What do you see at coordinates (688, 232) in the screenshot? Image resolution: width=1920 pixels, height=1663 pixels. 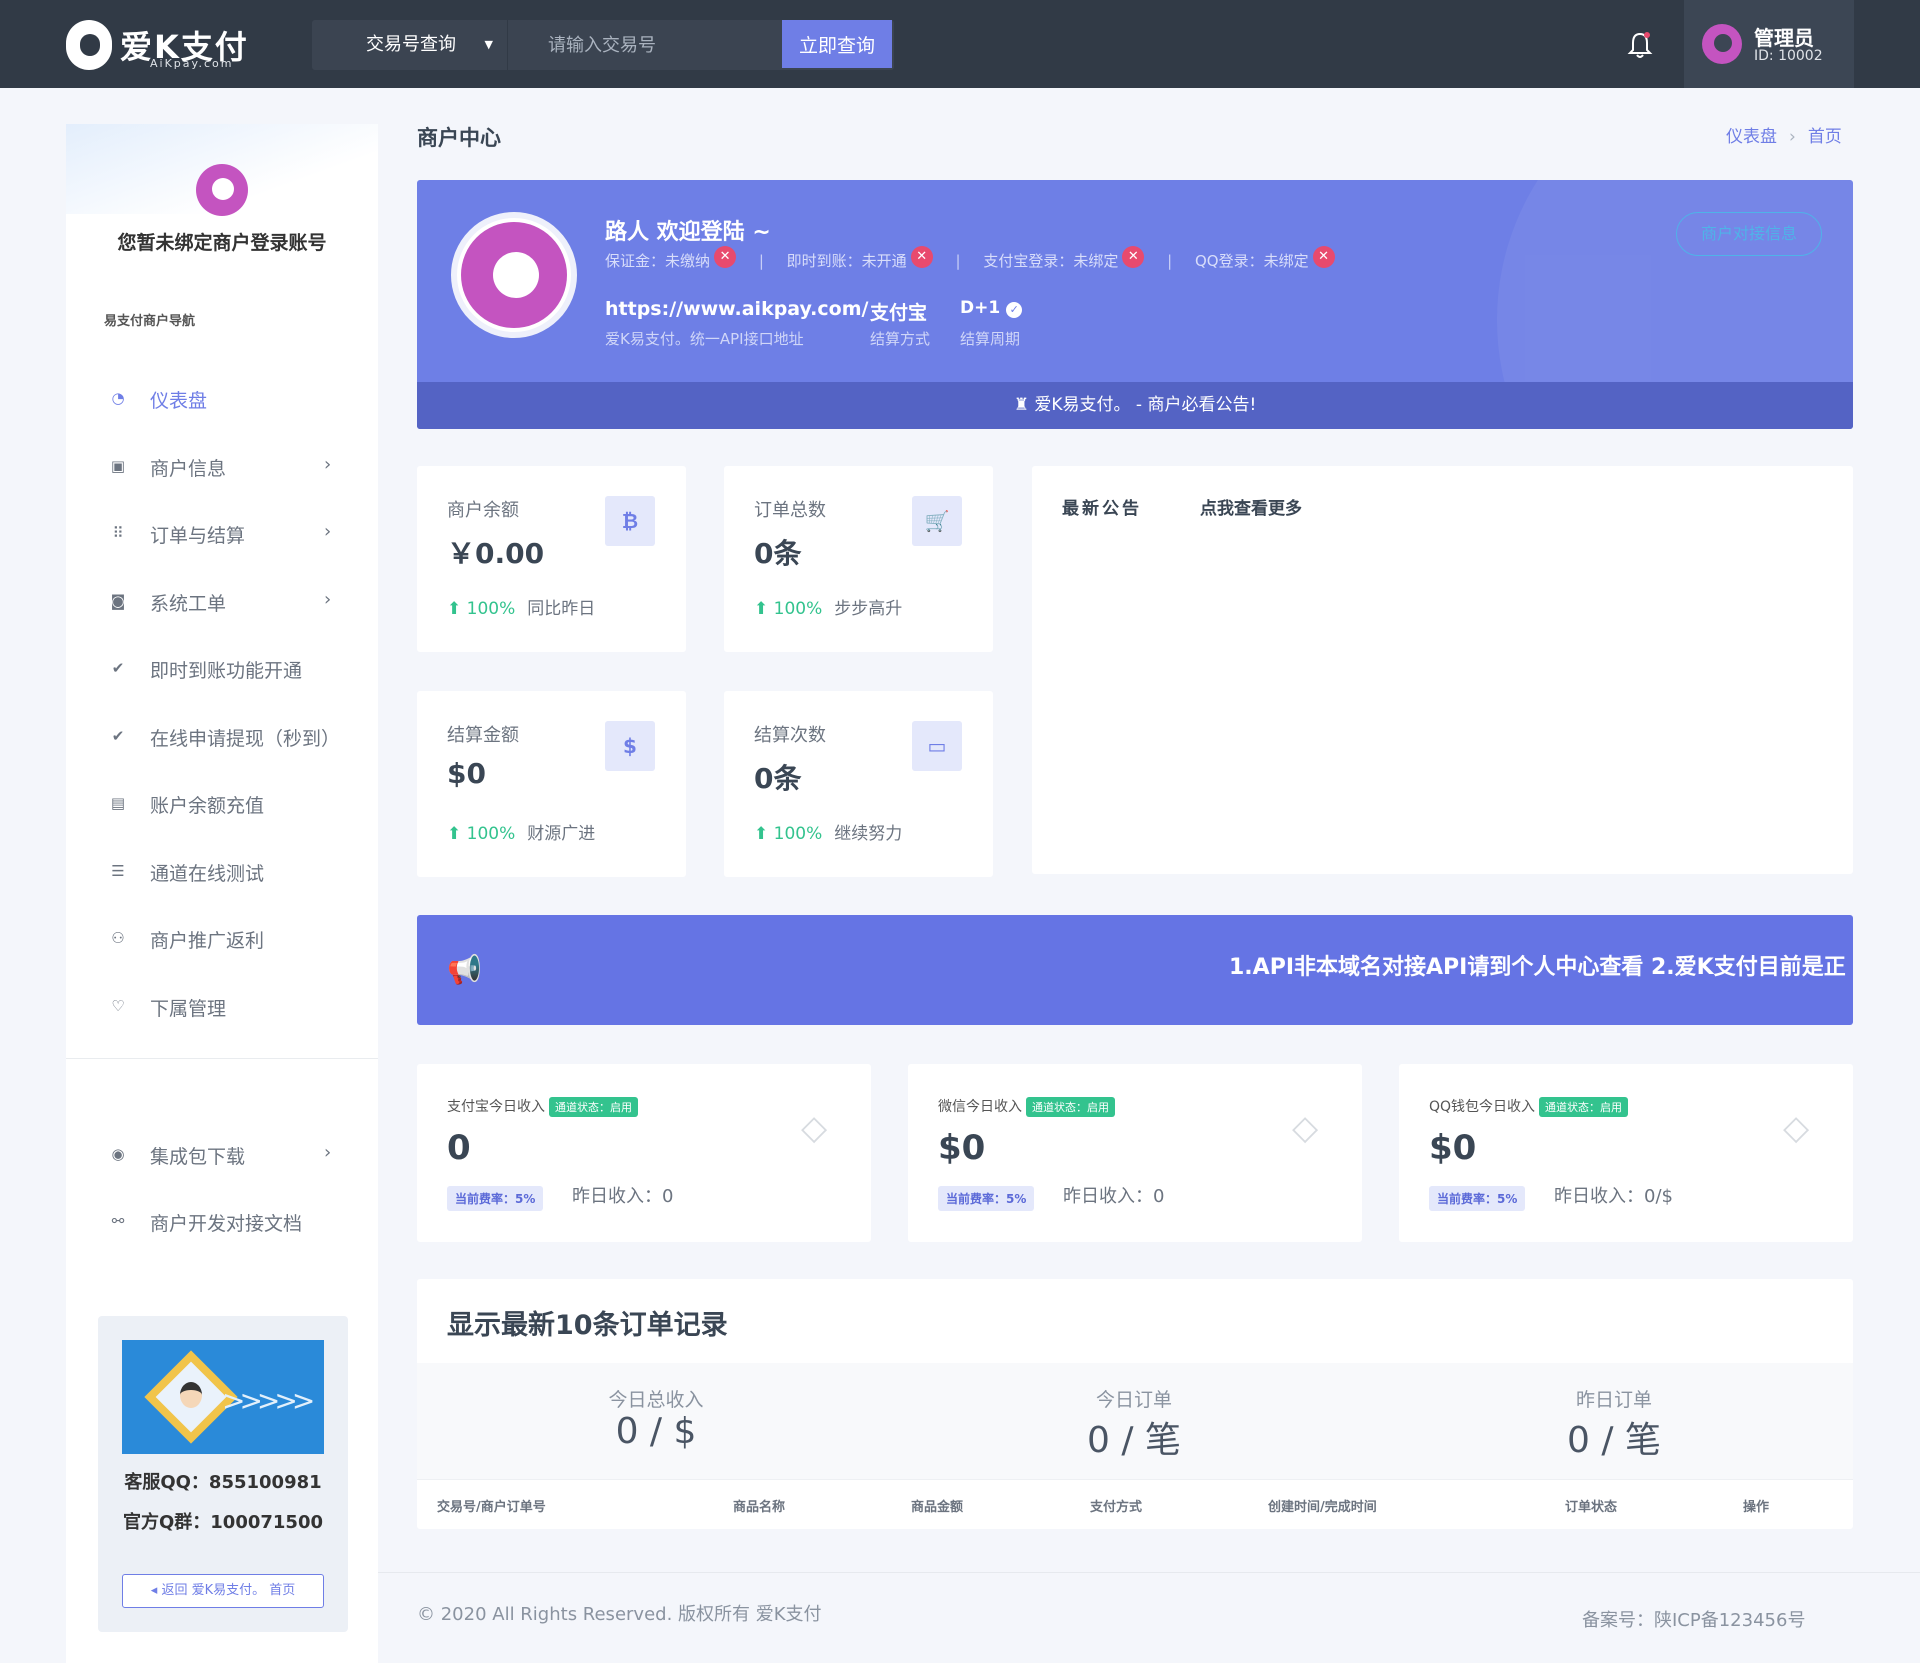 I see `welcome-text: 路人 欢迎登陆 ~` at bounding box center [688, 232].